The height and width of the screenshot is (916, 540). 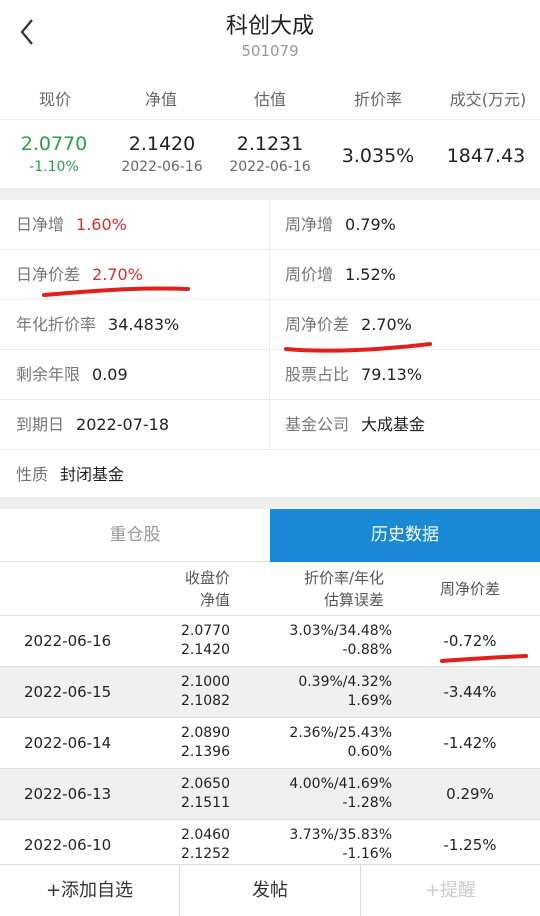 What do you see at coordinates (340, 733) in the screenshot?
I see `row-disc-annual: 2.36%/25.43%` at bounding box center [340, 733].